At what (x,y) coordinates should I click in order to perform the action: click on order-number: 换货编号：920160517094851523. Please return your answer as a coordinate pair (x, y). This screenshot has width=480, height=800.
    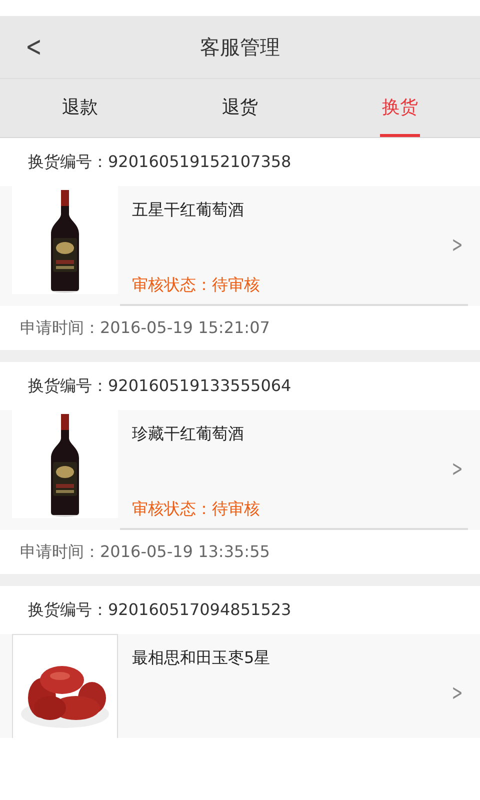
    Looking at the image, I should click on (160, 610).